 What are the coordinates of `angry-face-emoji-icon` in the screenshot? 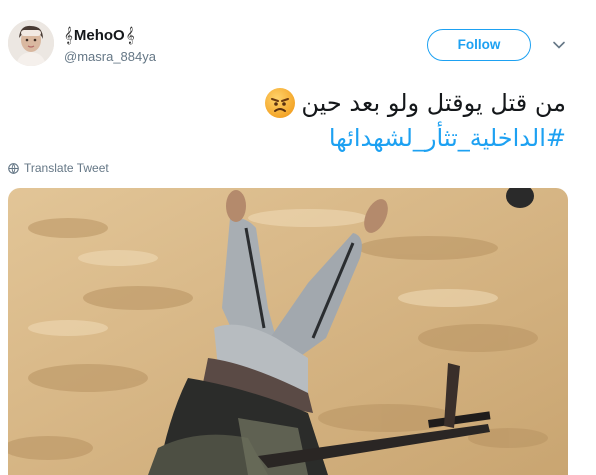 It's located at (280, 103).